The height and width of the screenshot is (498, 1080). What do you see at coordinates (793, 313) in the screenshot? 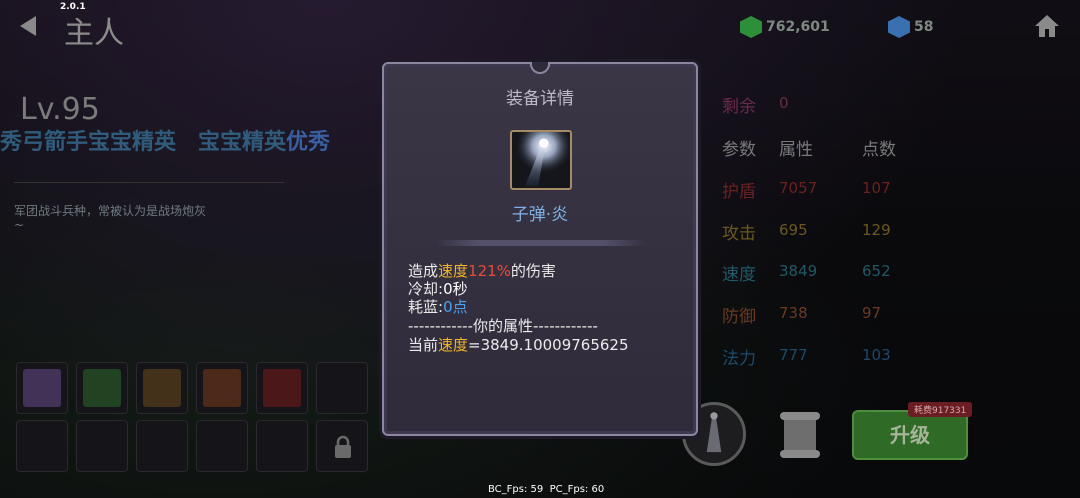
I see `stat-defense-value: 738` at bounding box center [793, 313].